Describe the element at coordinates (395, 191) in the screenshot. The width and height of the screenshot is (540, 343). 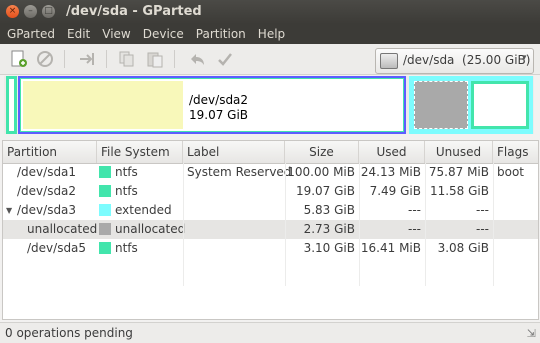
I see `cell-used: 7.49 GiB` at that location.